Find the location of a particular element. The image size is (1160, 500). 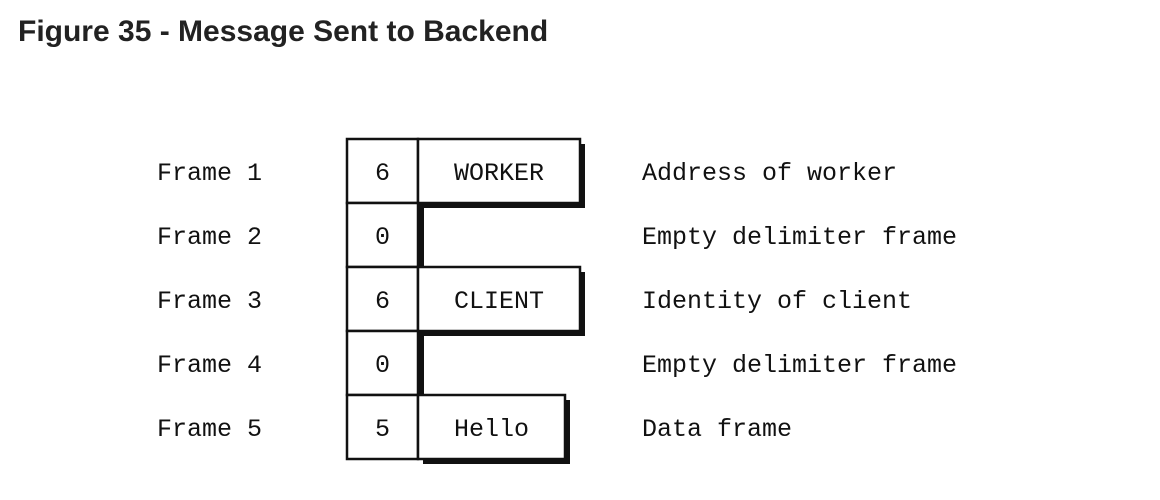

frame-description: Identity of client is located at coordinates (777, 301).